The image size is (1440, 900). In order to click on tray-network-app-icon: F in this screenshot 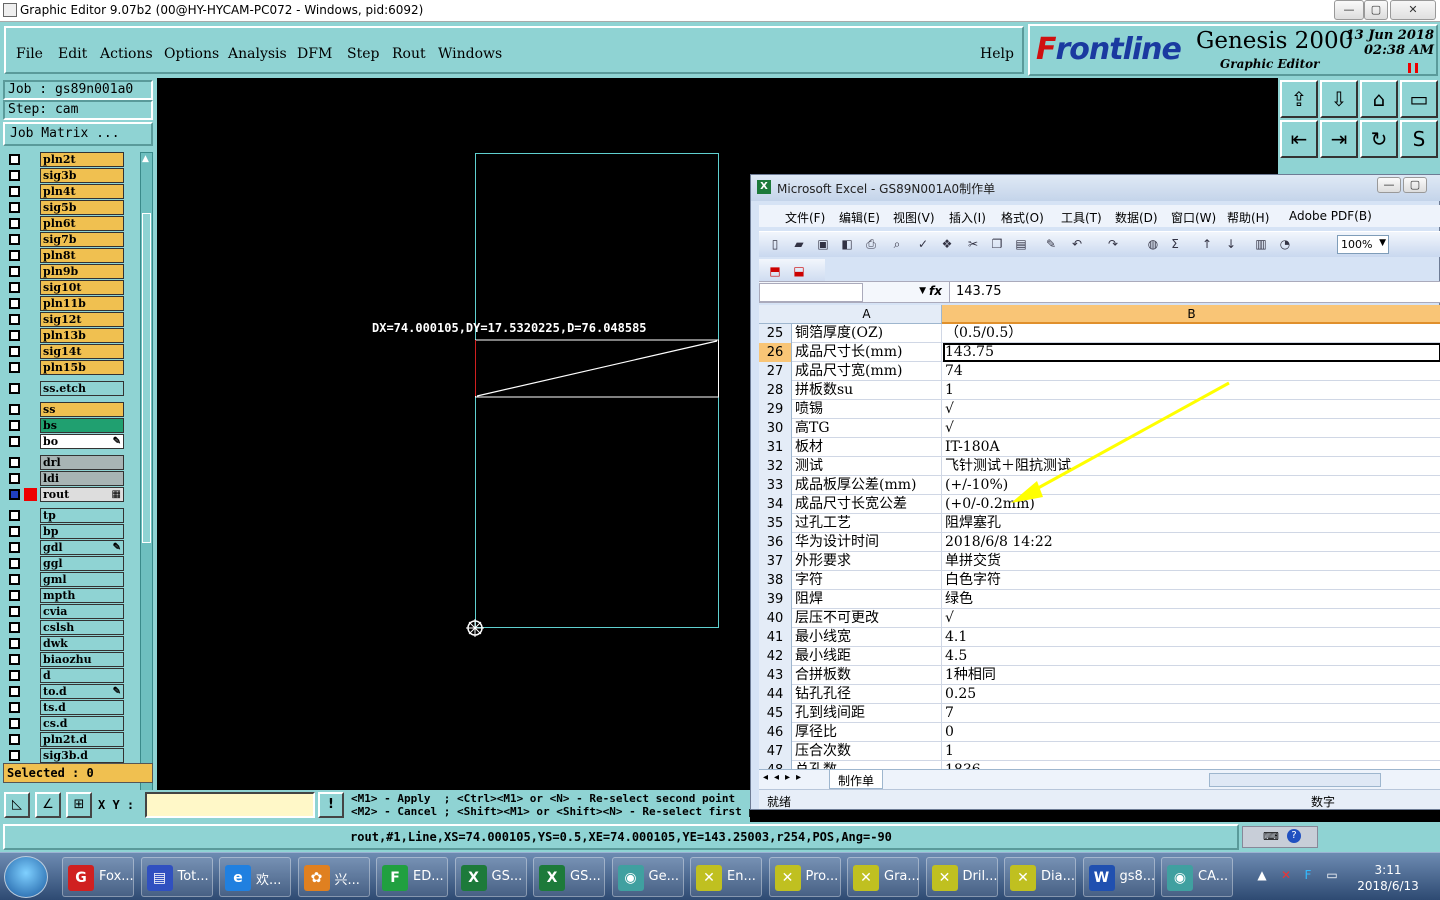, I will do `click(1308, 875)`.